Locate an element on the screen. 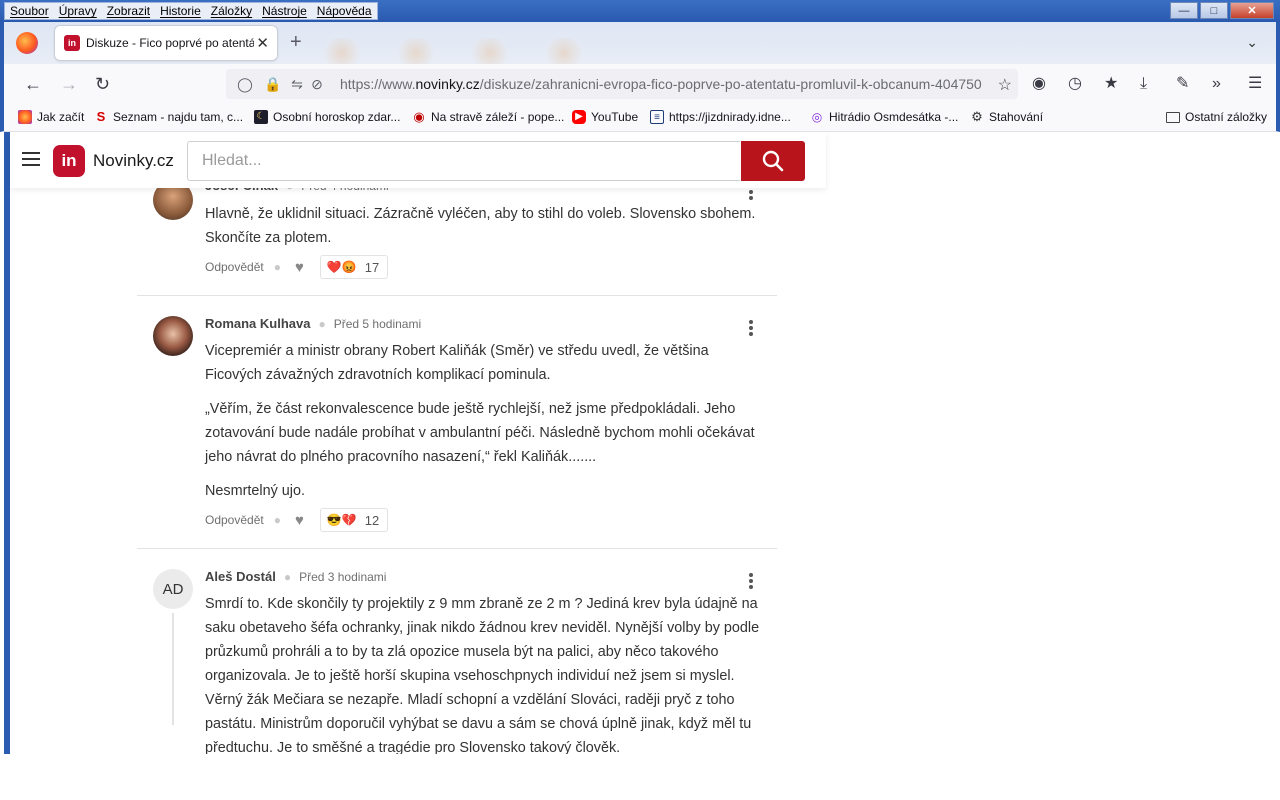 The height and width of the screenshot is (800, 1280). reaction-count: 12 is located at coordinates (372, 520).